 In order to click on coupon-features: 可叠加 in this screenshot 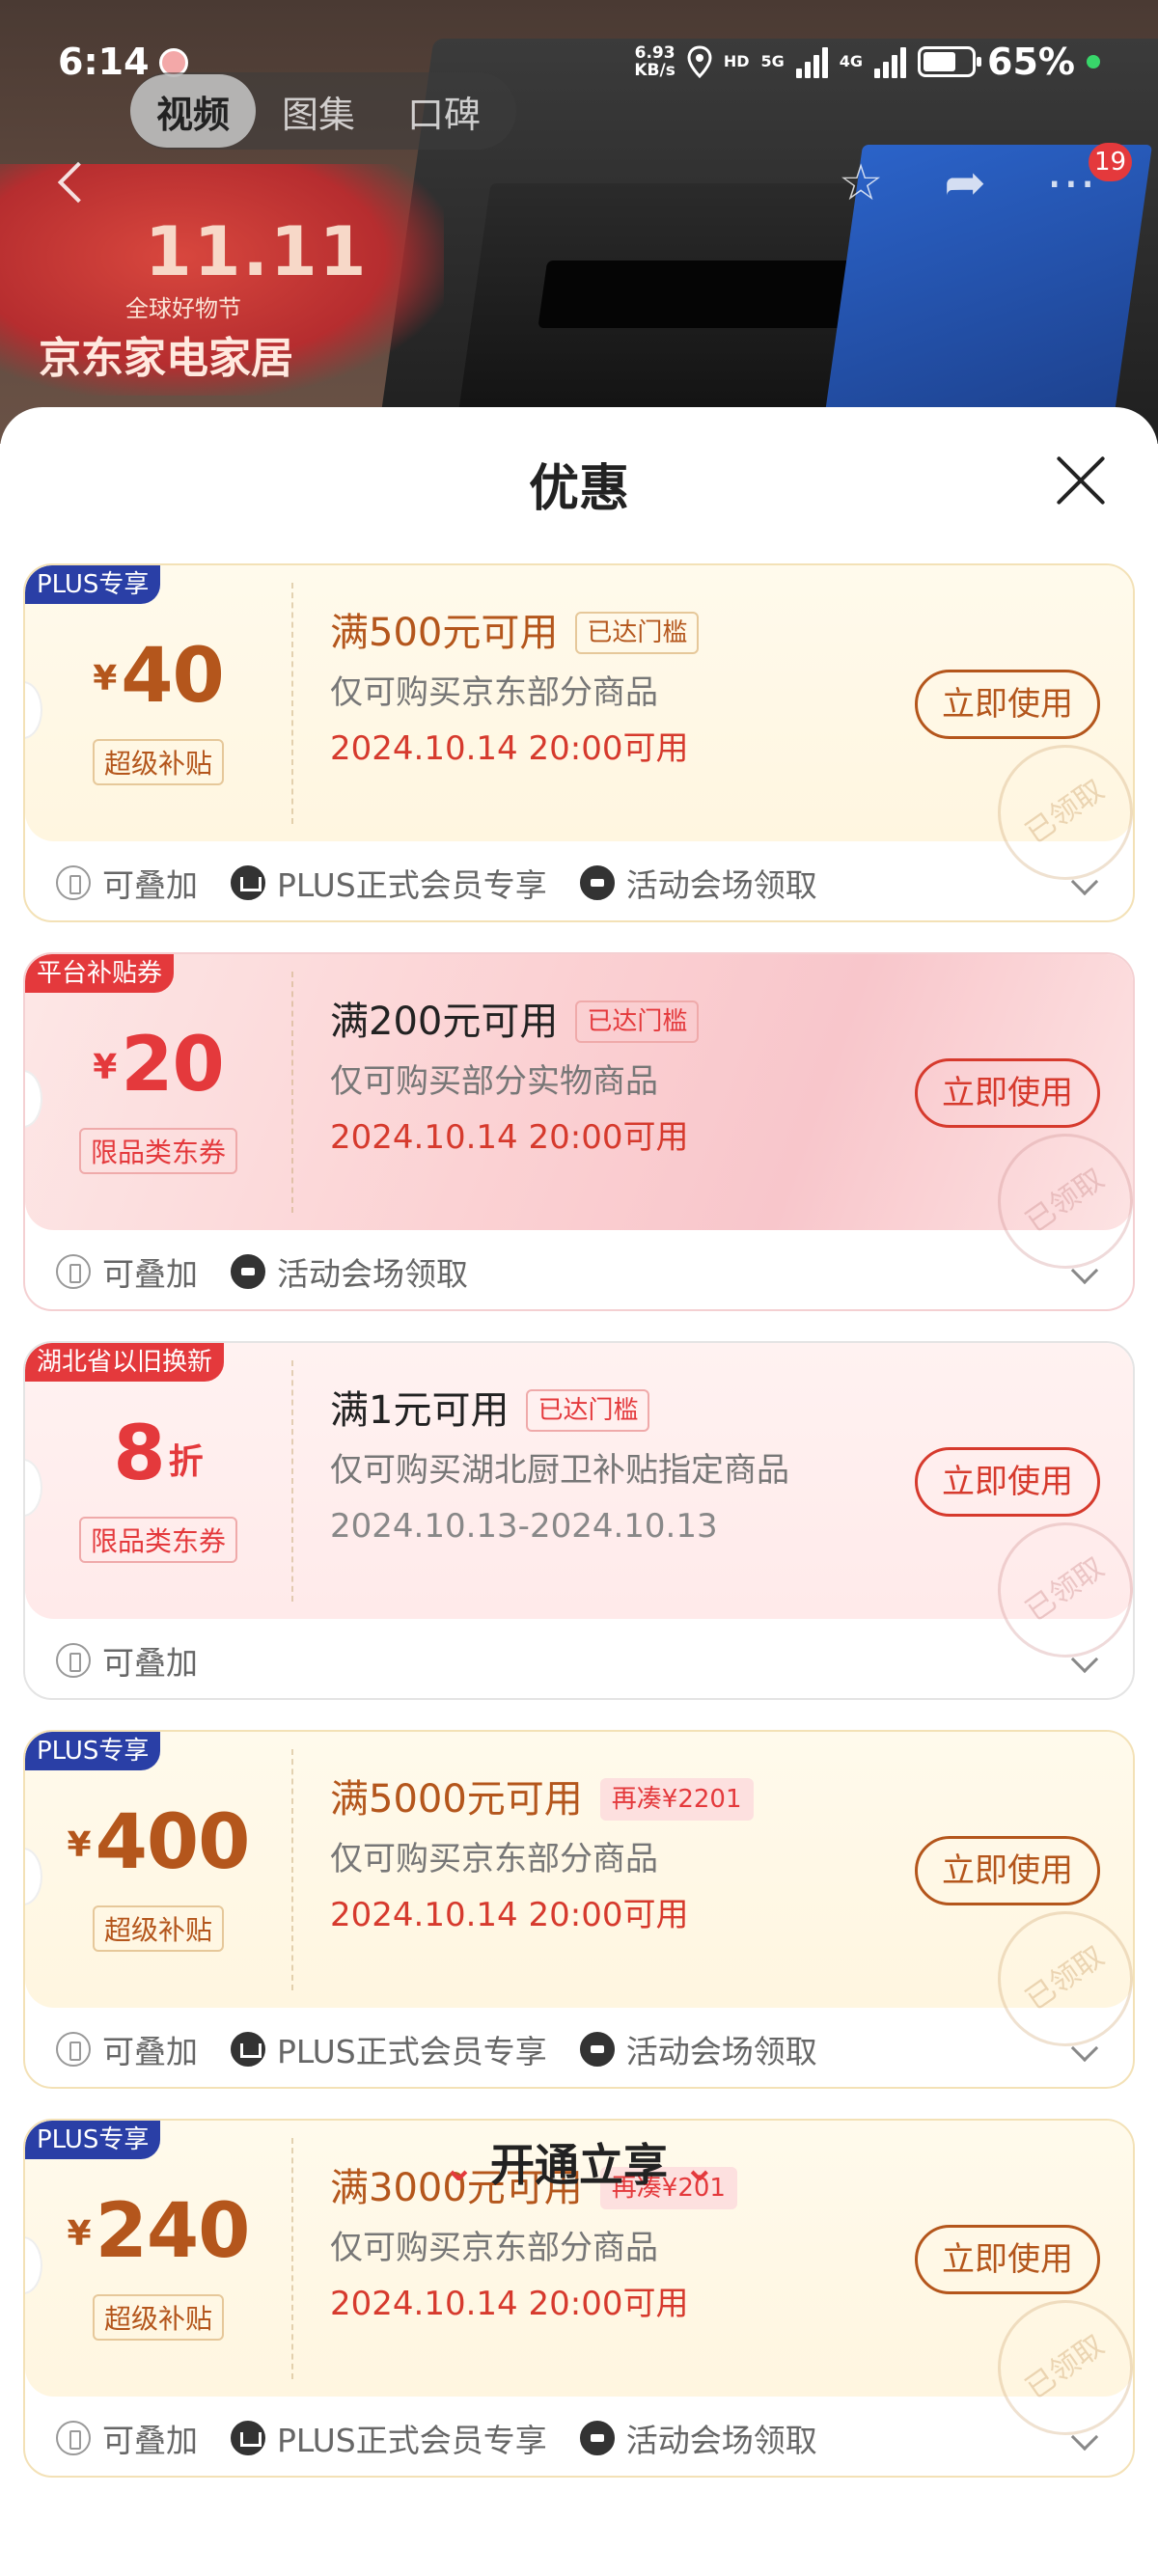, I will do `click(127, 1661)`.